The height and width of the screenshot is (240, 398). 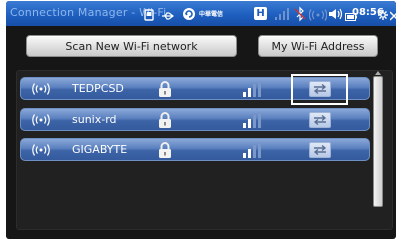 I want to click on h-badge-icon: H, so click(x=260, y=13).